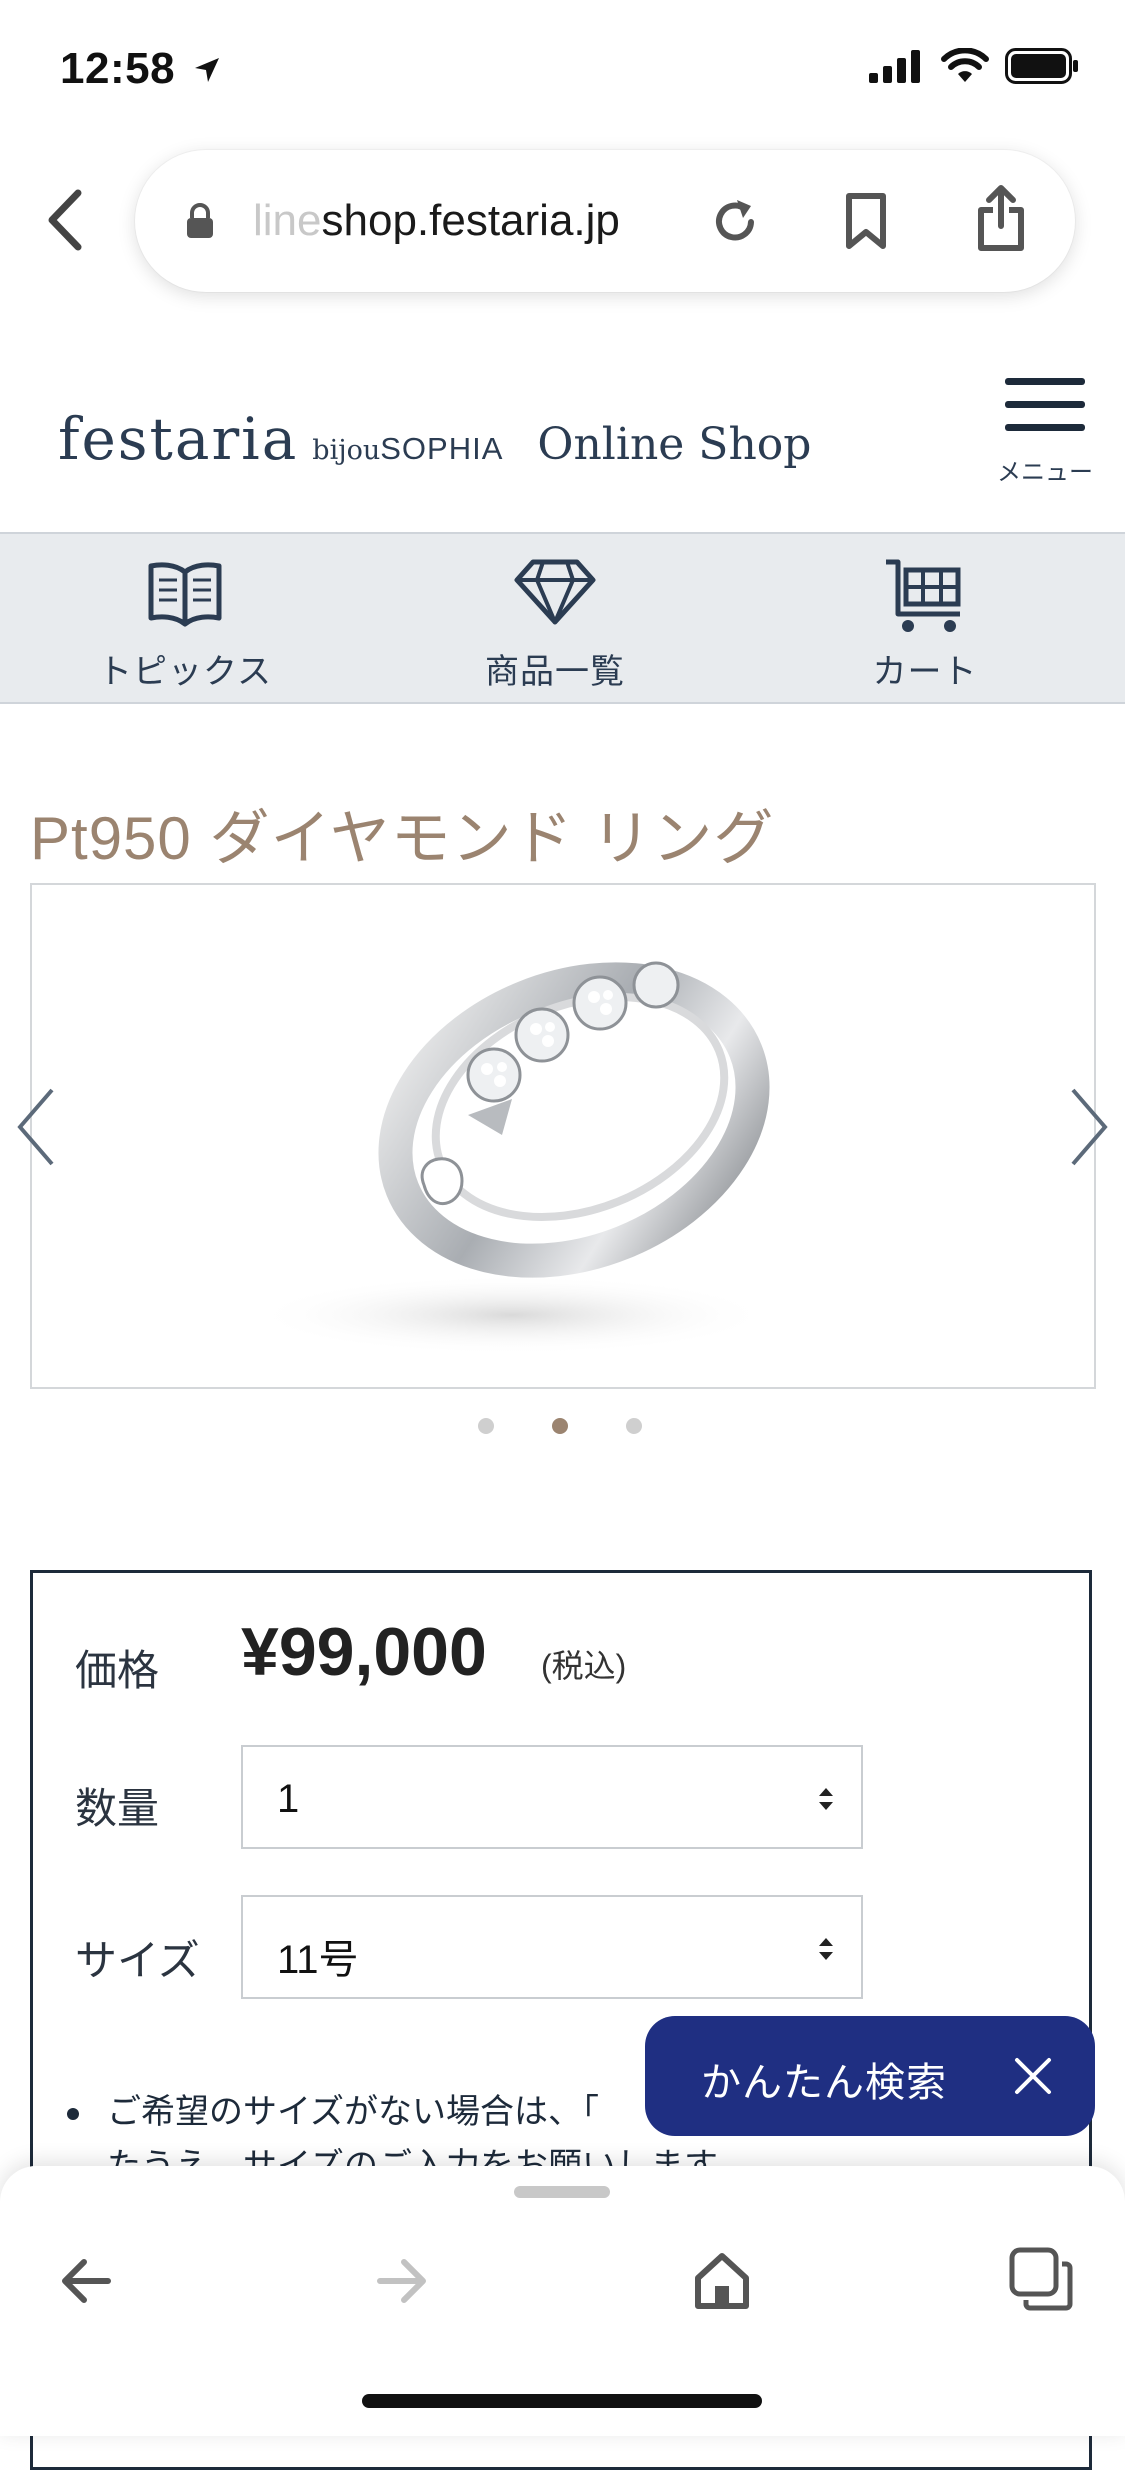 The height and width of the screenshot is (2470, 1125). What do you see at coordinates (117, 1670) in the screenshot?
I see `price-label: 価格` at bounding box center [117, 1670].